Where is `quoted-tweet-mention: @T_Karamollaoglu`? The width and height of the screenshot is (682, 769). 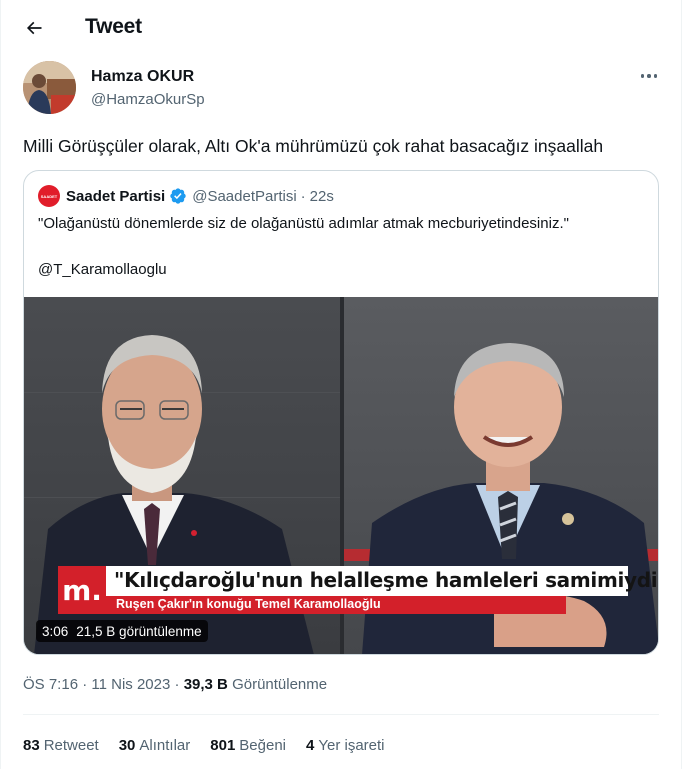 quoted-tweet-mention: @T_Karamollaoglu is located at coordinates (102, 269).